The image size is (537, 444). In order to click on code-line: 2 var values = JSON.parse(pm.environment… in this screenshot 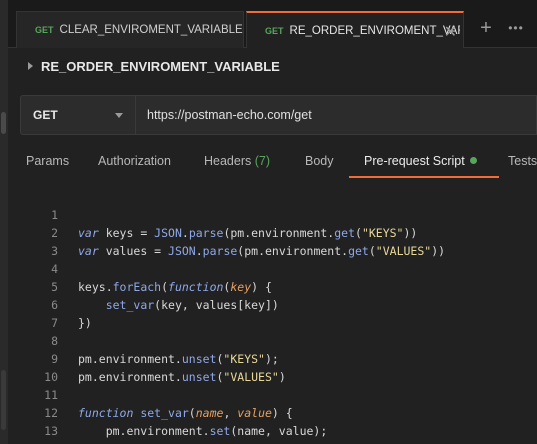, I will do `click(226, 232)`.